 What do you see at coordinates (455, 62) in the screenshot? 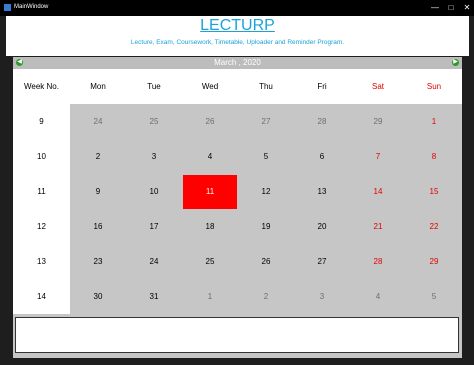
I see `next-month-button: ▶` at bounding box center [455, 62].